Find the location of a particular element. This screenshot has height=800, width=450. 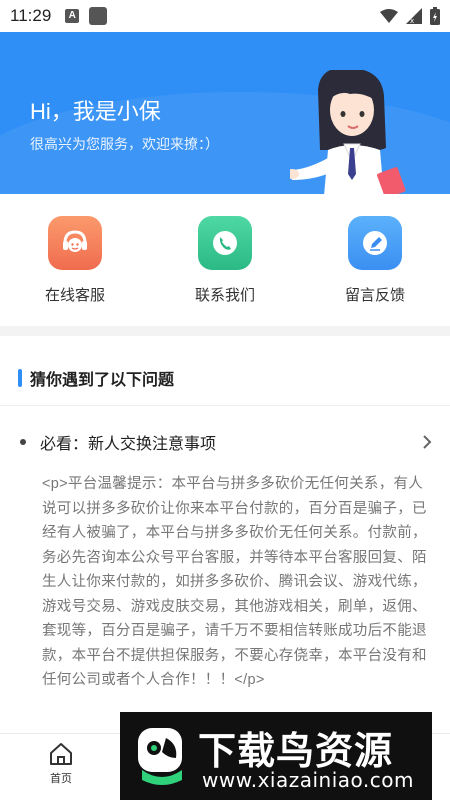

chevron-right-icon is located at coordinates (427, 442).